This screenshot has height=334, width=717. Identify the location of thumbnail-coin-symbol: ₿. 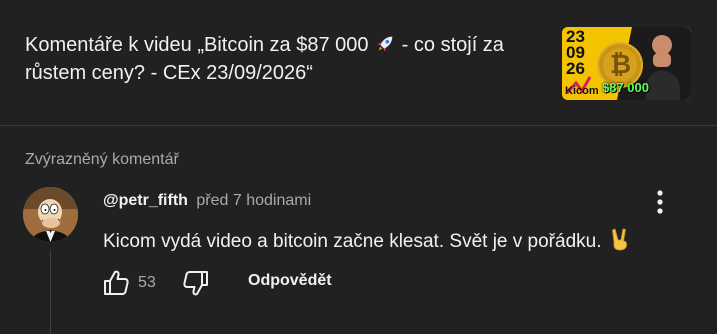
(621, 65).